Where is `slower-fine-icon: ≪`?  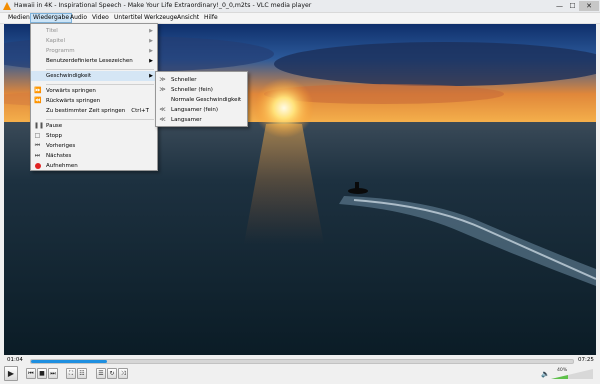
slower-fine-icon: ≪ is located at coordinates (162, 109).